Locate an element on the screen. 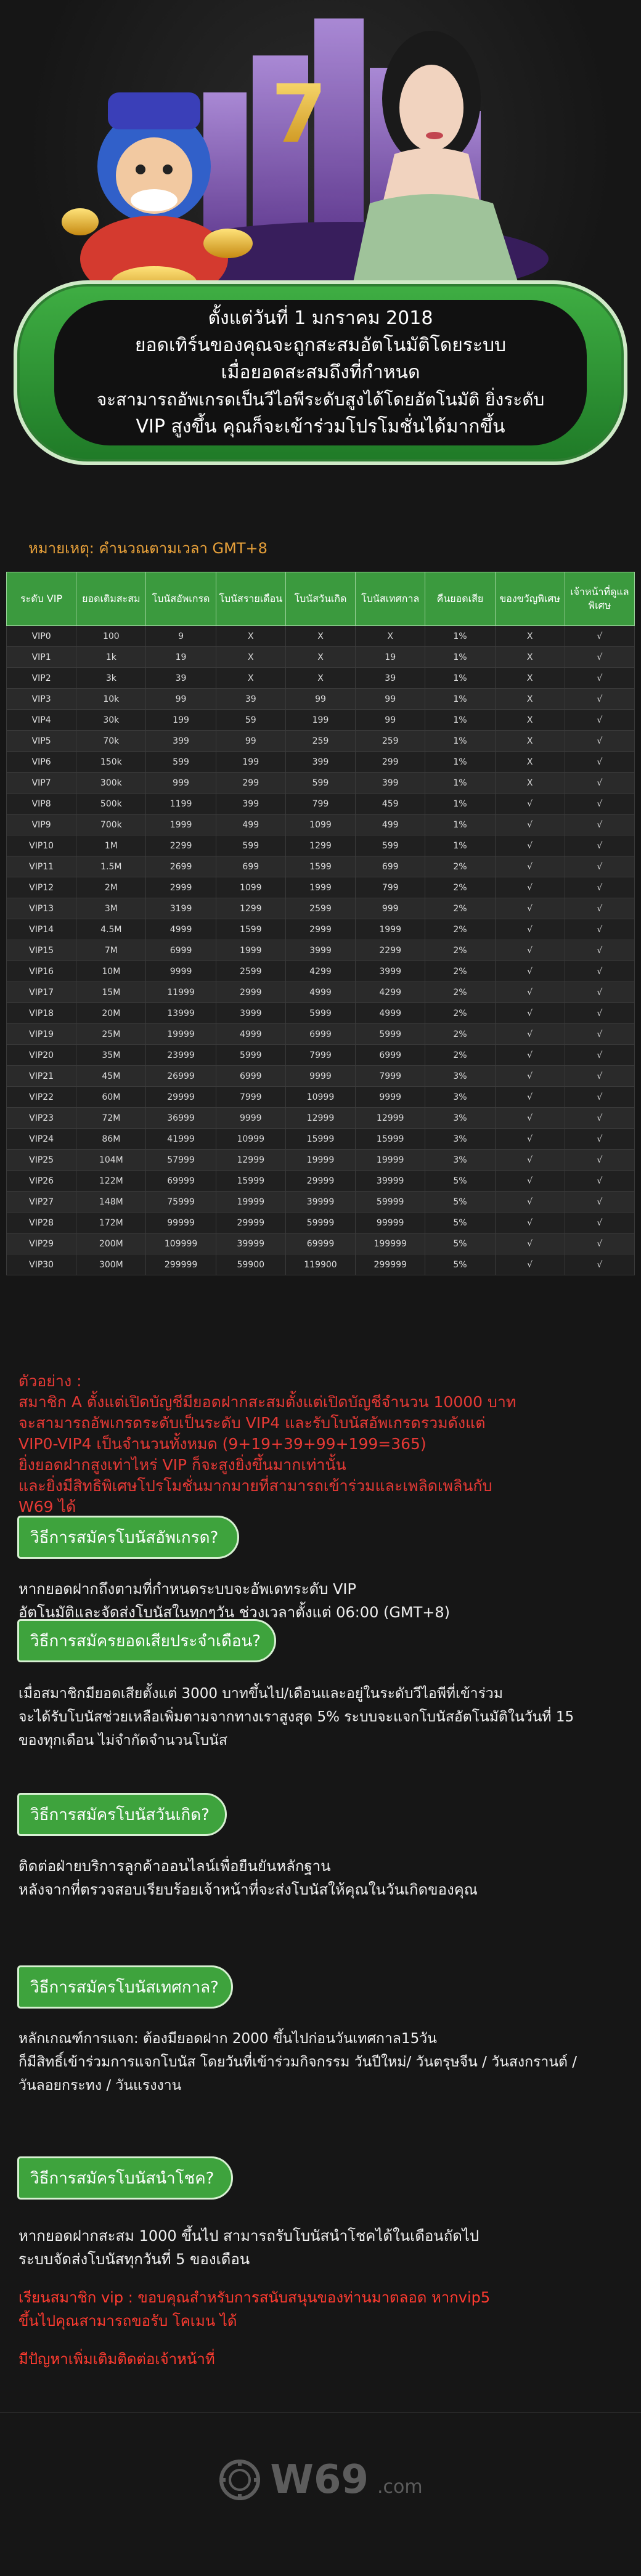 This screenshot has width=641, height=2576. table-row: VIP9 700k 1999 499 1099 499 1% √ √ is located at coordinates (320, 824).